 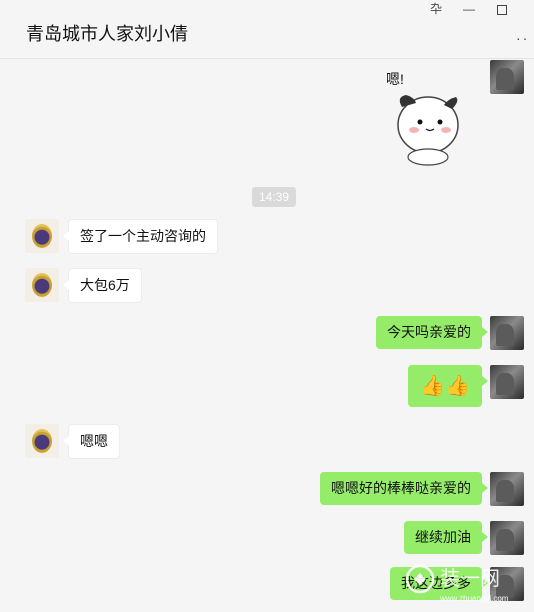 I want to click on message-bubble-right: 嗯嗯好的棒棒哒亲爱的, so click(x=404, y=488).